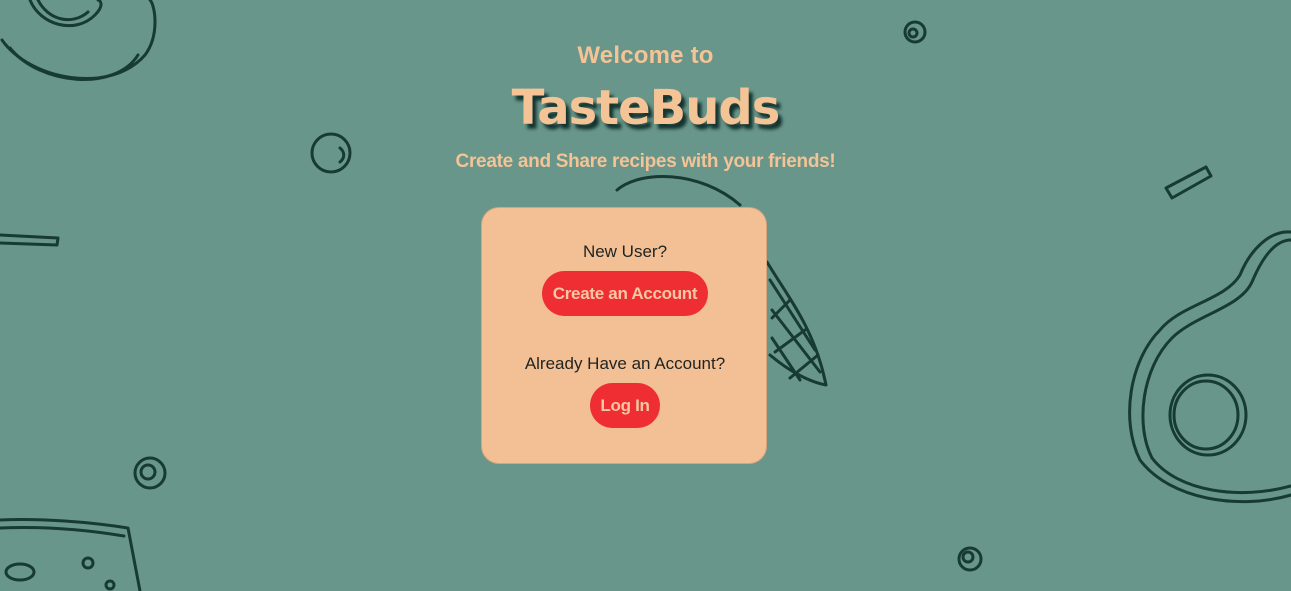 Image resolution: width=1291 pixels, height=591 pixels. What do you see at coordinates (30, 240) in the screenshot?
I see `stick-doodle-left` at bounding box center [30, 240].